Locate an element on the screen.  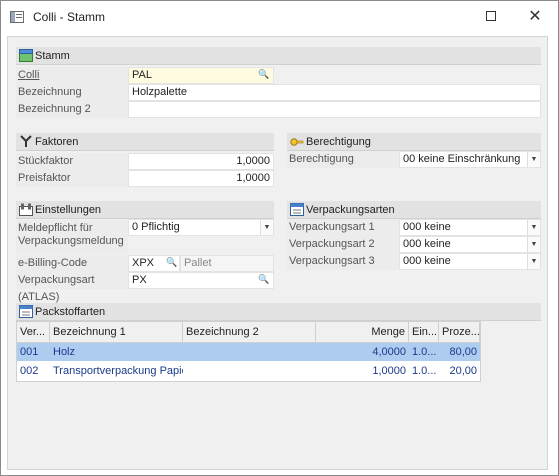
title-bar: Colli - Stamm ✕ is located at coordinates (279, 17).